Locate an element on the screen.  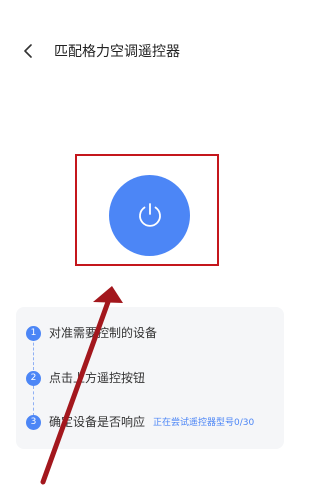
page-title: 匹配格力空调遥控器 is located at coordinates (117, 52).